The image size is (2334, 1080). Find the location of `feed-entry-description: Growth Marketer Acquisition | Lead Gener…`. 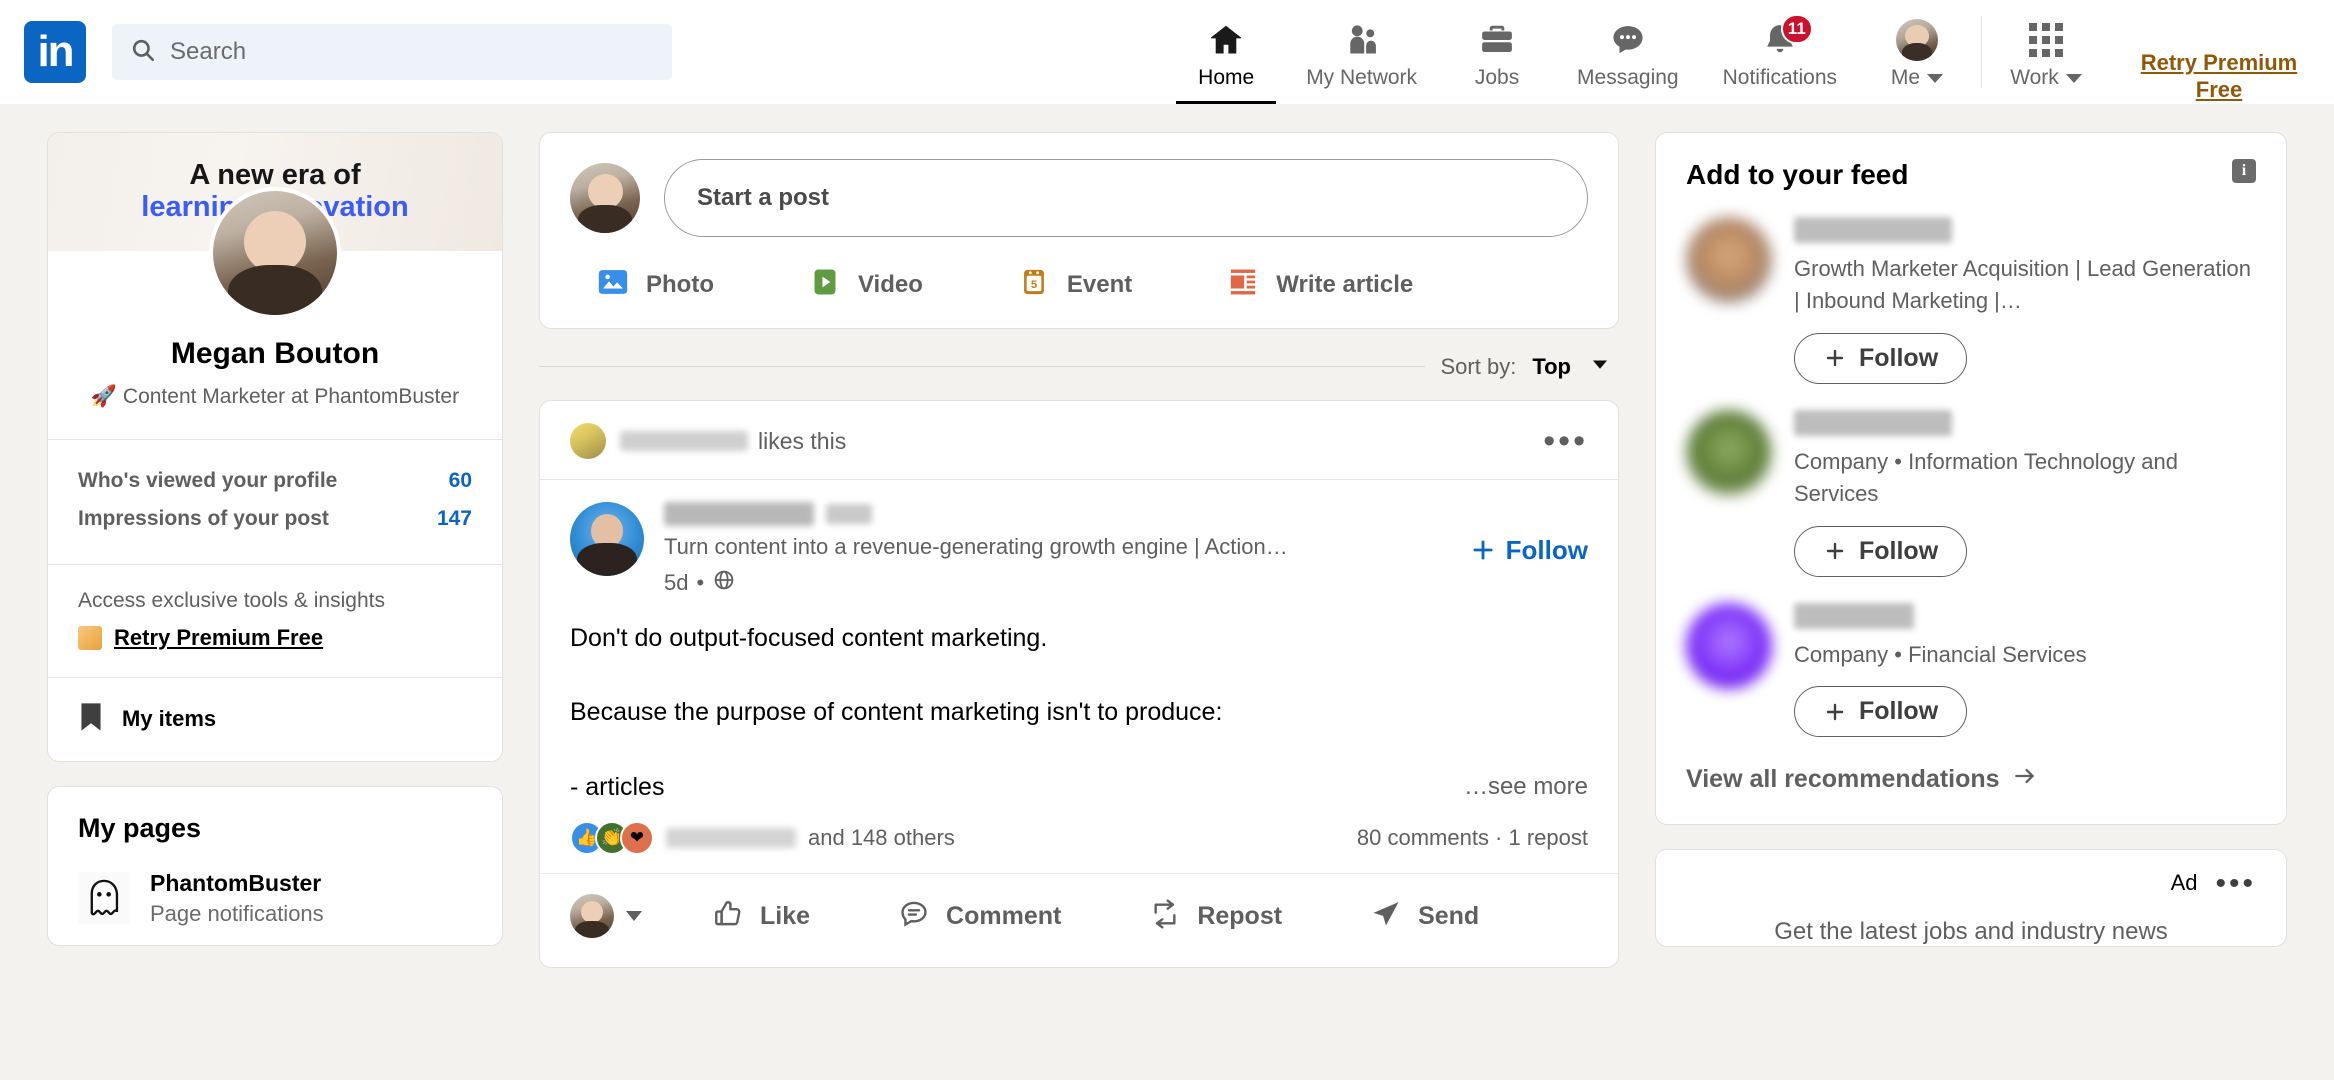

feed-entry-description: Growth Marketer Acquisition | Lead Gener… is located at coordinates (2022, 284).